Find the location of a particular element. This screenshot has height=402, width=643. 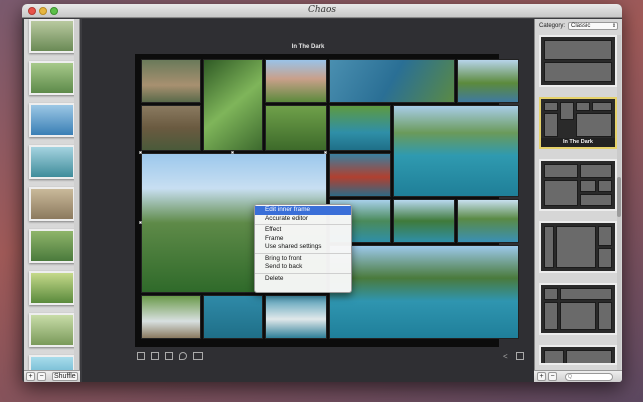

scrollbar-knob is located at coordinates (619, 197).